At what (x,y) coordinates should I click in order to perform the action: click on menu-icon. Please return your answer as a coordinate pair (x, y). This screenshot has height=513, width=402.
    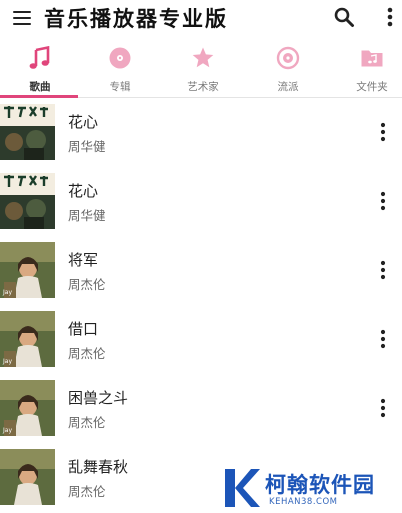
    Looking at the image, I should click on (23, 18).